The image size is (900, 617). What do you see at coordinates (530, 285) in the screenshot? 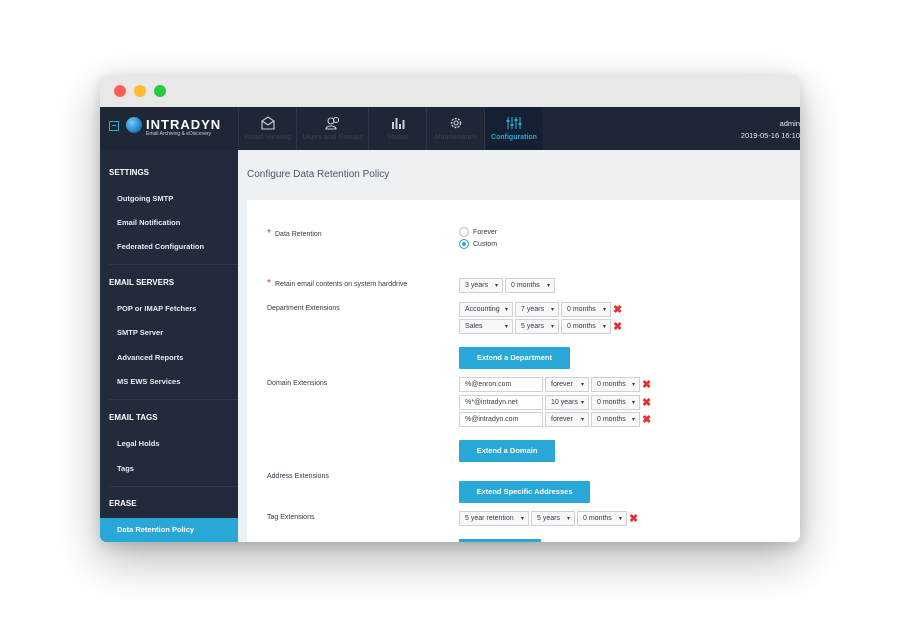
I see `retain-months-select: 0 months ▾` at bounding box center [530, 285].